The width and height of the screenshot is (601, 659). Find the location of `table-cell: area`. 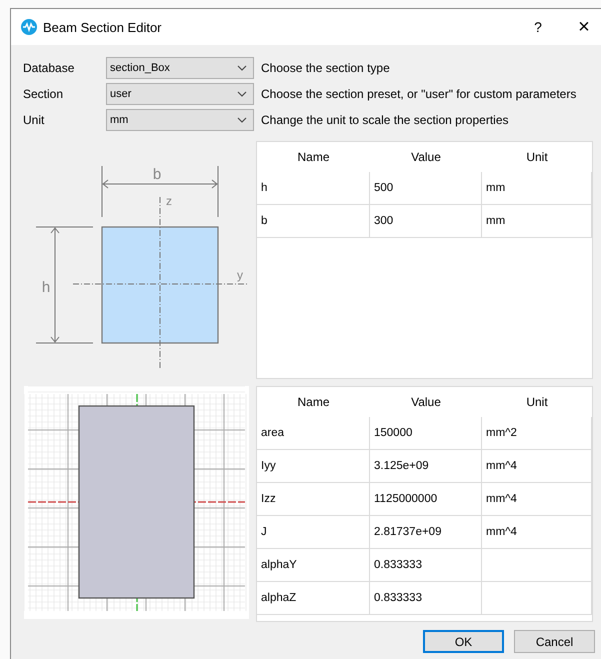

table-cell: area is located at coordinates (313, 433).